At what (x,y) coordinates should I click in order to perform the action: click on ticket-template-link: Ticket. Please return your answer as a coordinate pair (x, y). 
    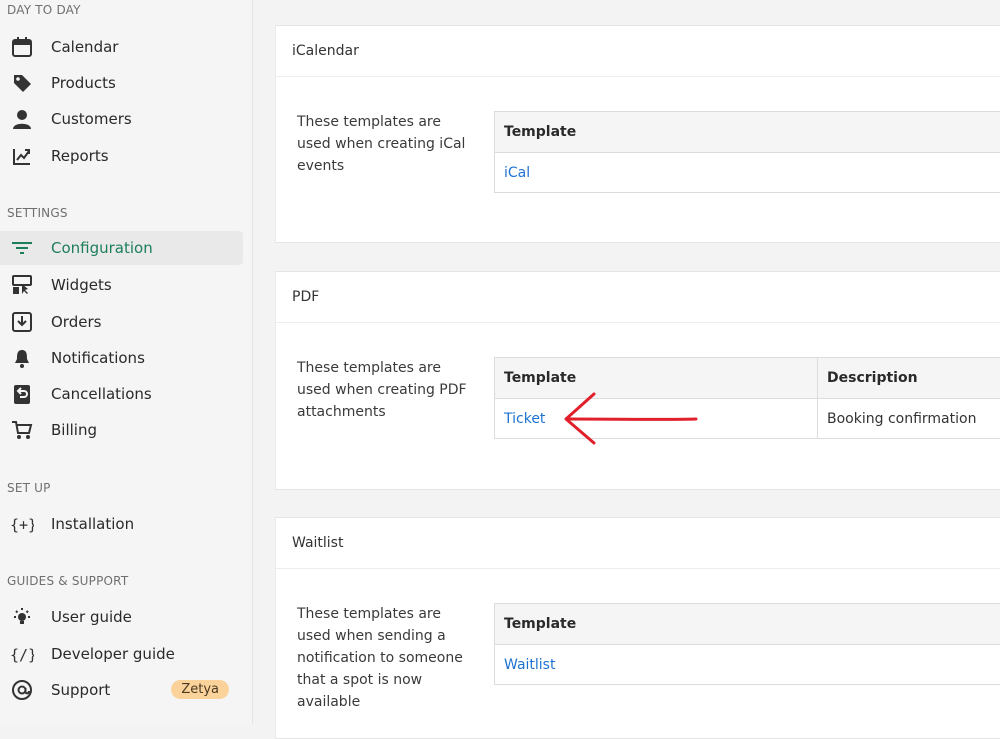
    Looking at the image, I should click on (524, 419).